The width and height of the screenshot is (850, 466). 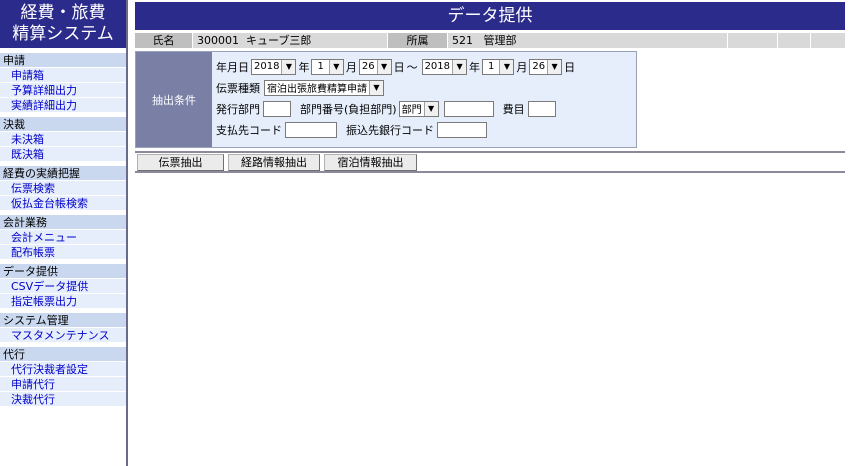 I want to click on from-day-value: 26, so click(x=368, y=66).